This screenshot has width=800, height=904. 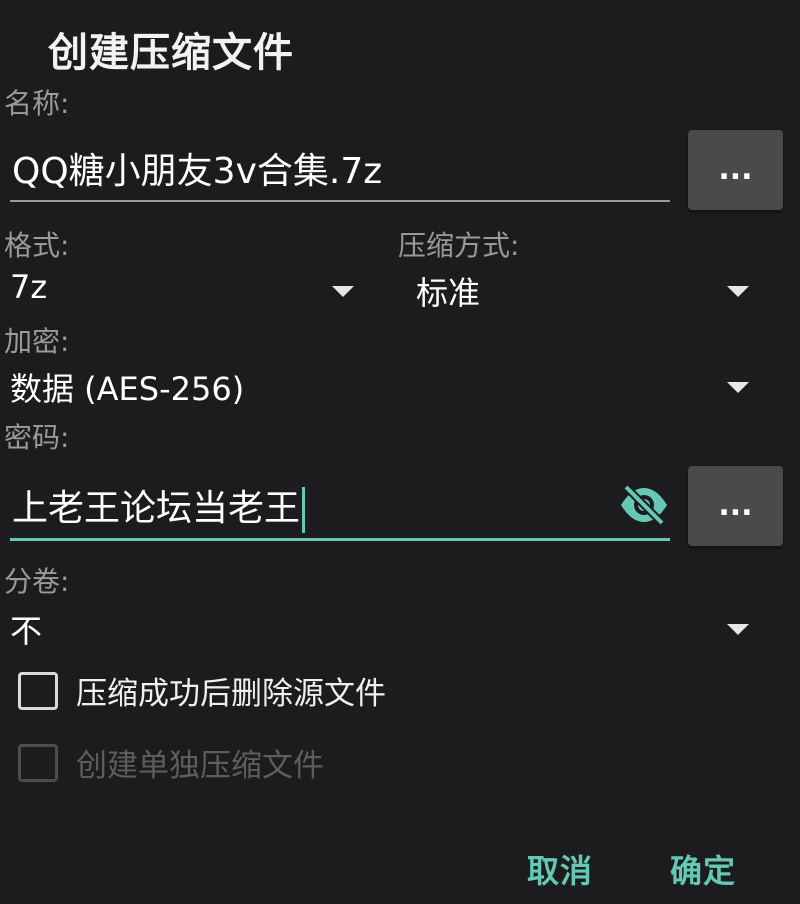 I want to click on split-volumes-label: 分卷:, so click(x=37, y=581).